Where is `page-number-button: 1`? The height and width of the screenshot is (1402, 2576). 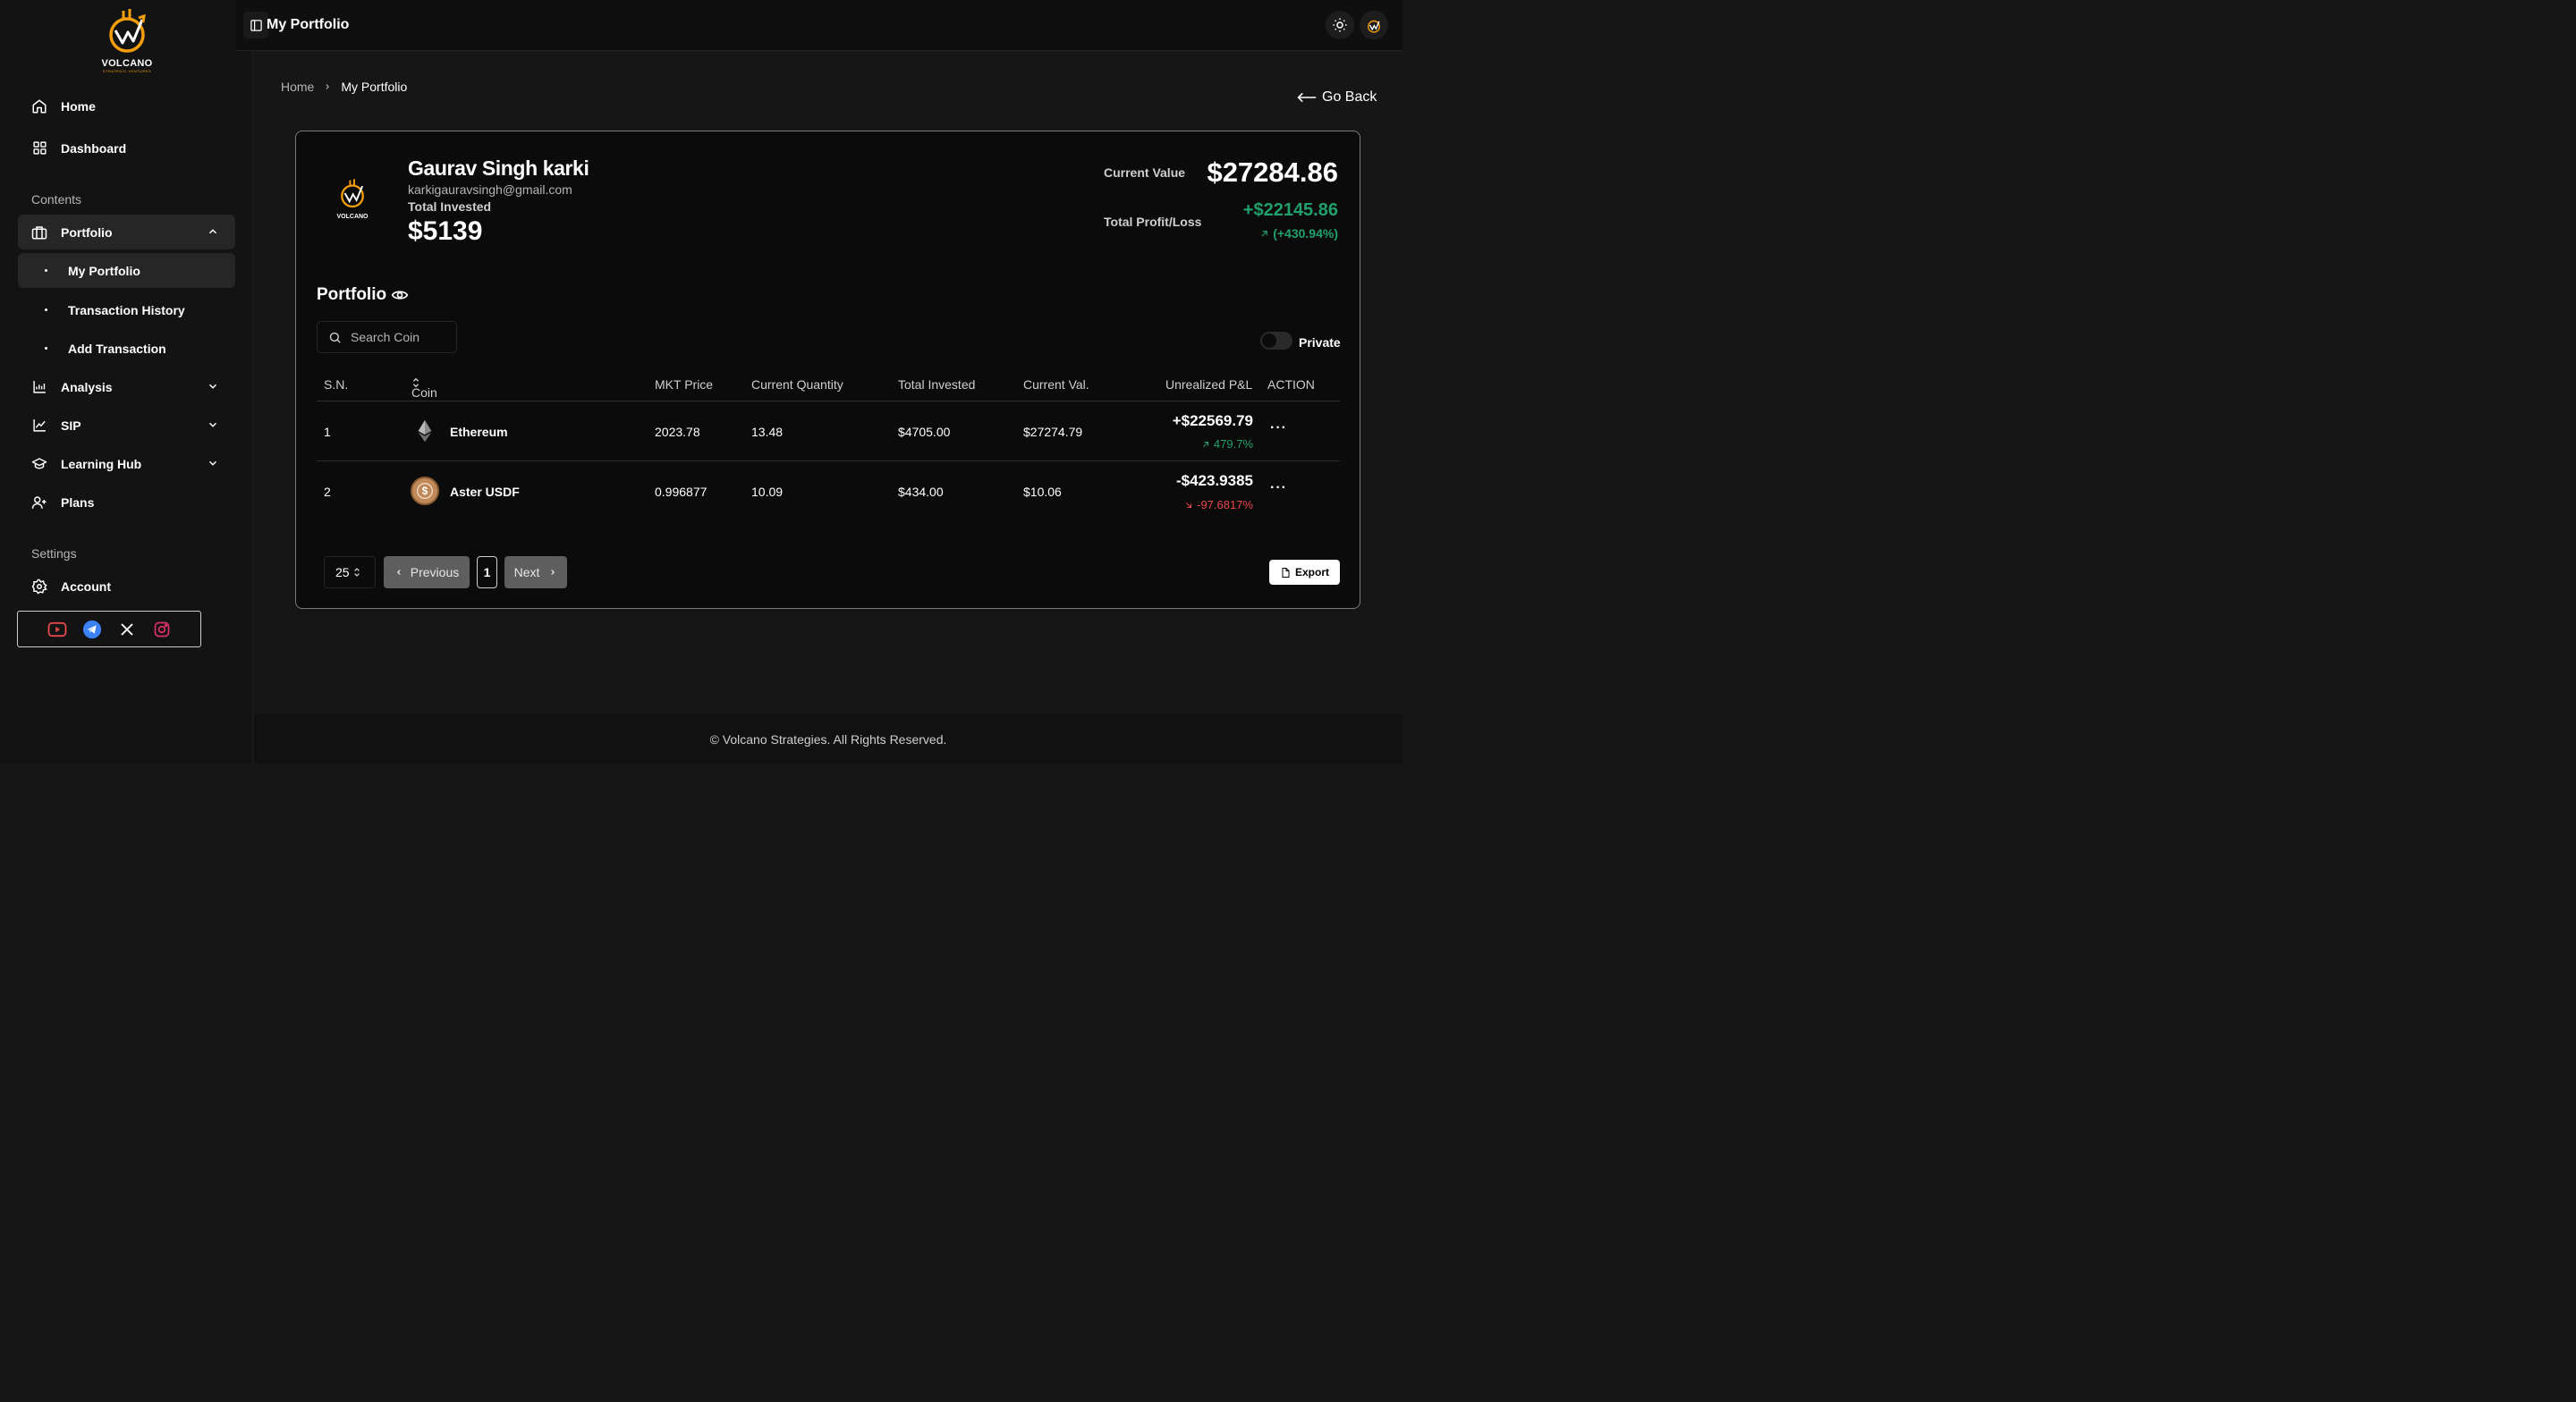
page-number-button: 1 is located at coordinates (487, 572).